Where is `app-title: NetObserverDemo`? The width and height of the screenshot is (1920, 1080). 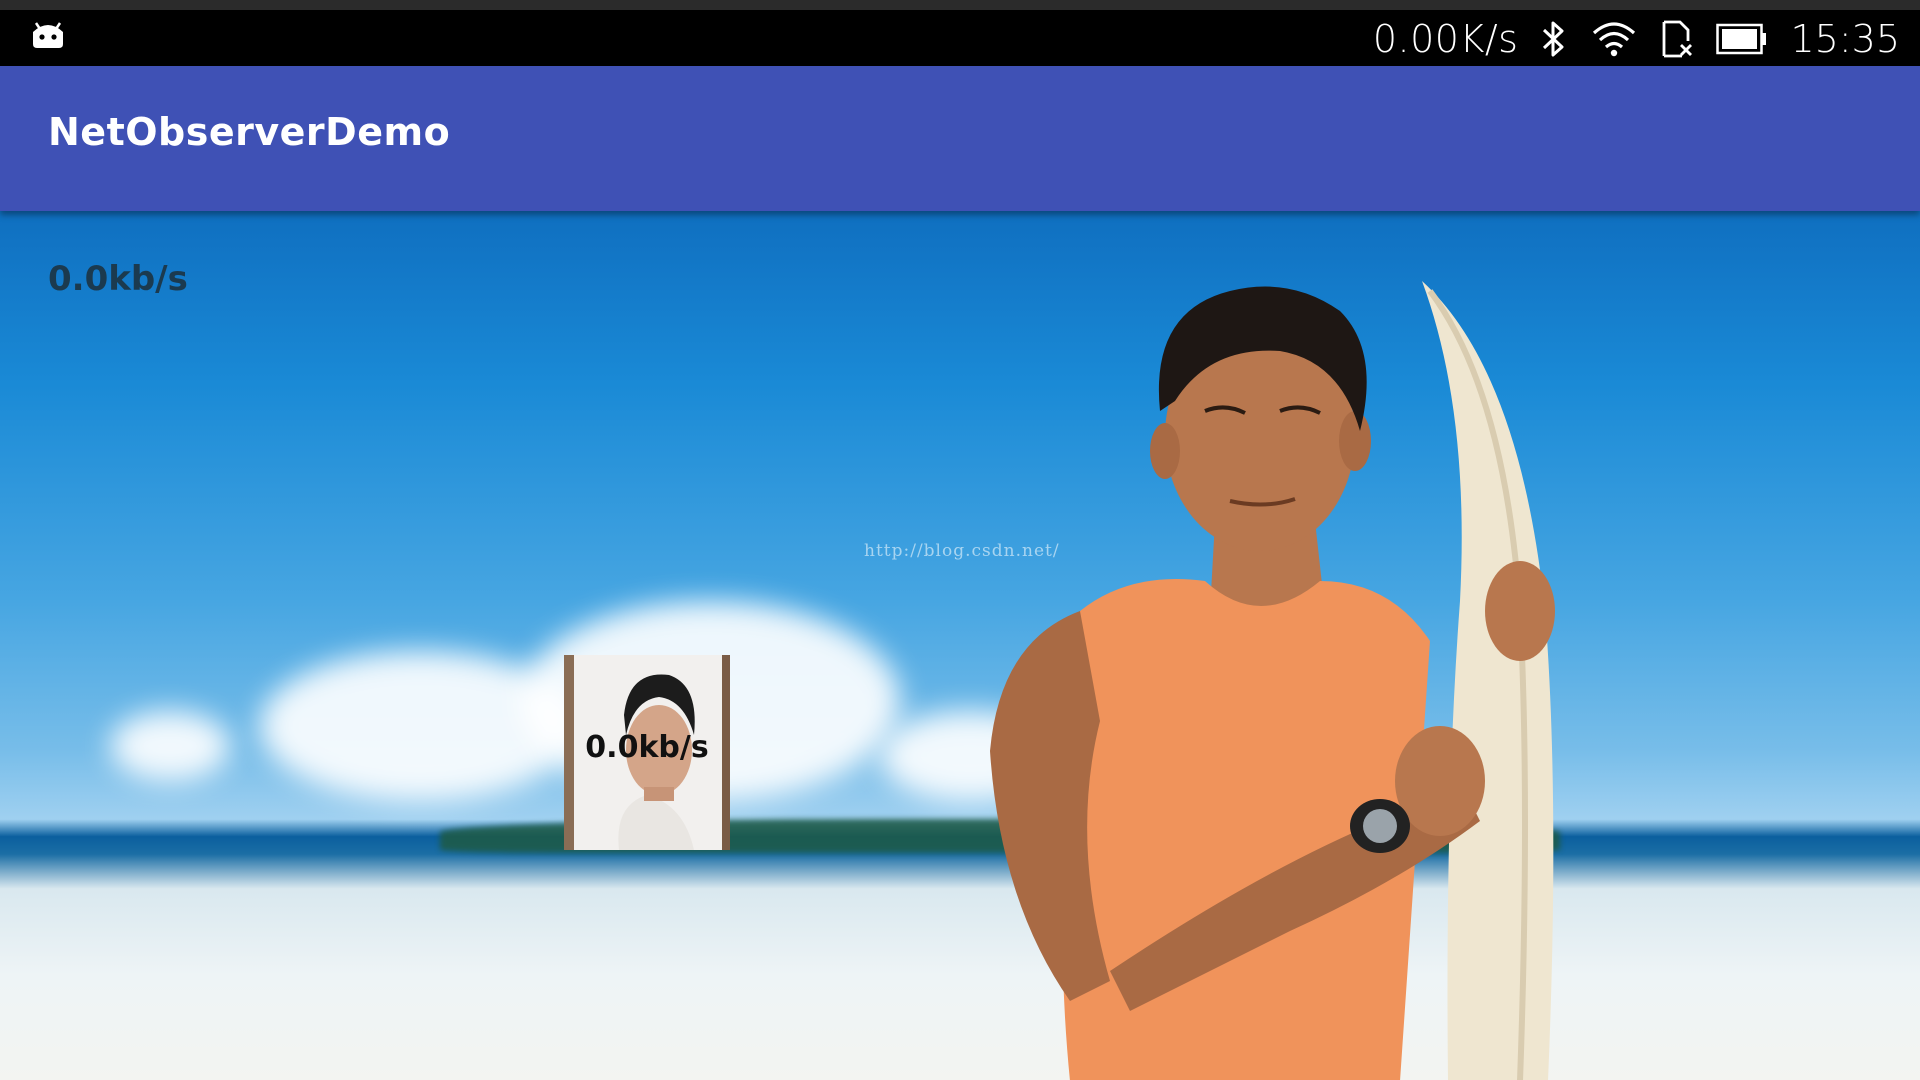
app-title: NetObserverDemo is located at coordinates (249, 132).